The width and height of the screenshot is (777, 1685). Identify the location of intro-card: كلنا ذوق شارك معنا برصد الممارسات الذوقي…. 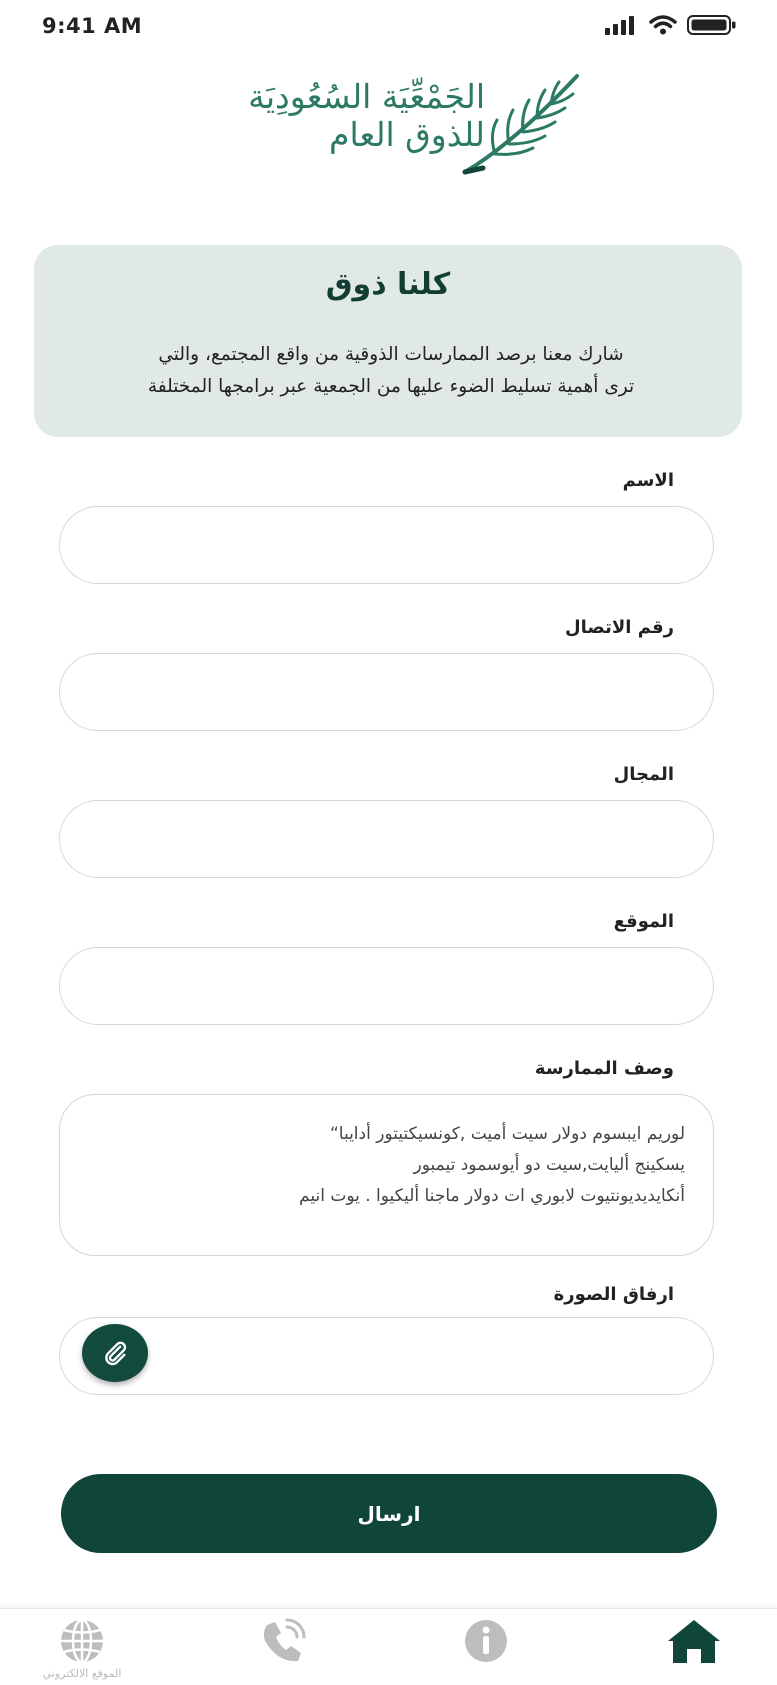
(388, 341).